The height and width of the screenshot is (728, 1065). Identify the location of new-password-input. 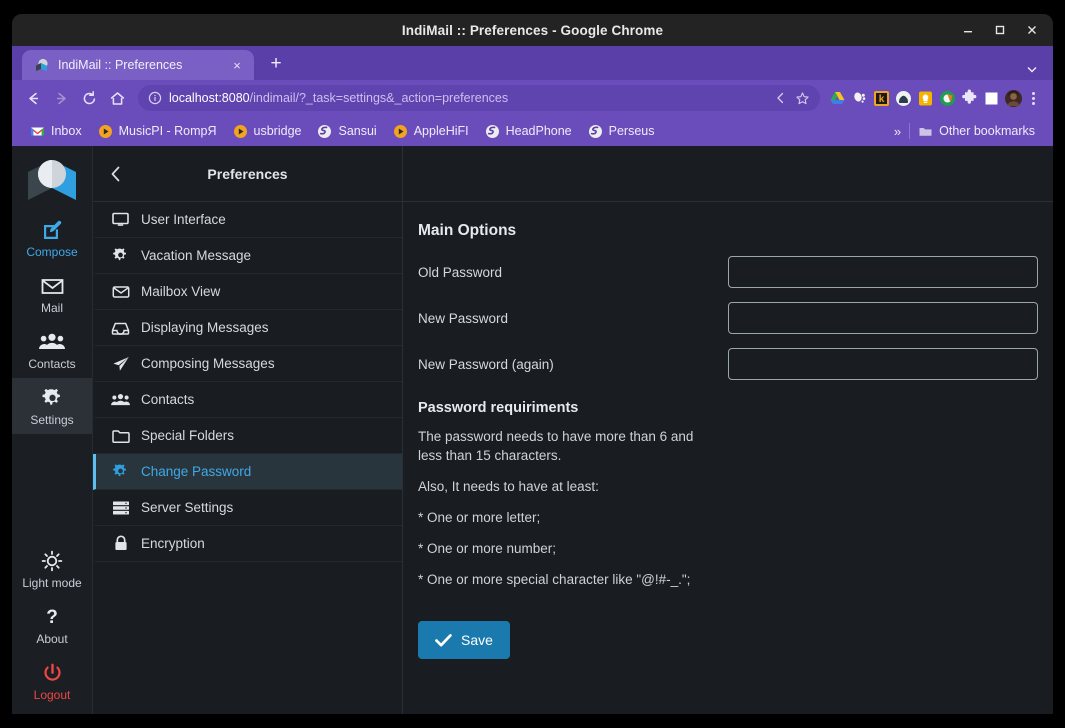
(883, 318).